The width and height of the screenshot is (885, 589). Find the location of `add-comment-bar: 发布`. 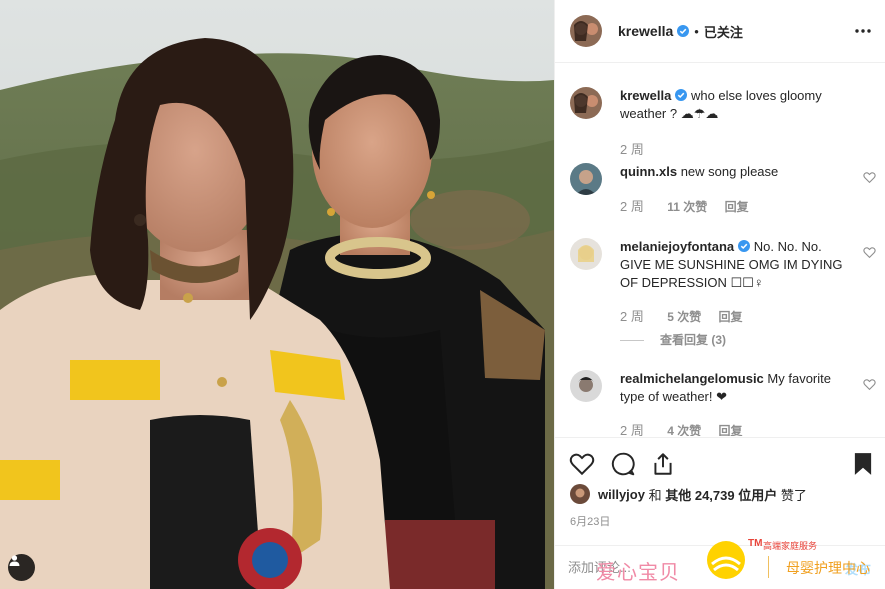

add-comment-bar: 发布 is located at coordinates (720, 567).